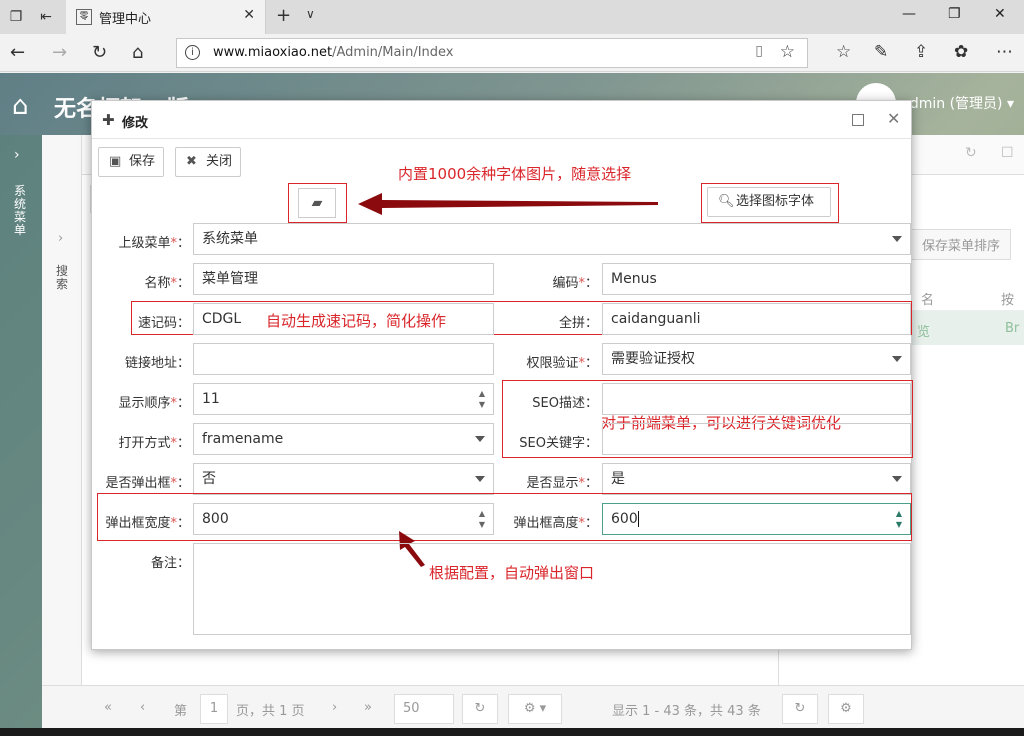  What do you see at coordinates (756, 399) in the screenshot?
I see `seo-desc-field` at bounding box center [756, 399].